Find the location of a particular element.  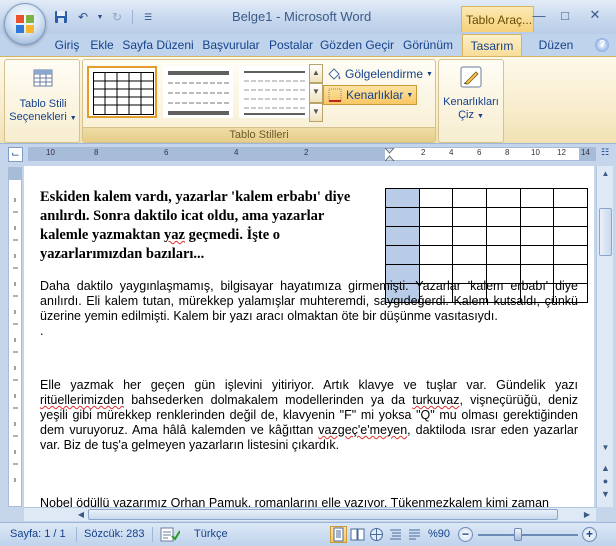

spelling-error: vazgeç'e'meyen is located at coordinates (362, 430).